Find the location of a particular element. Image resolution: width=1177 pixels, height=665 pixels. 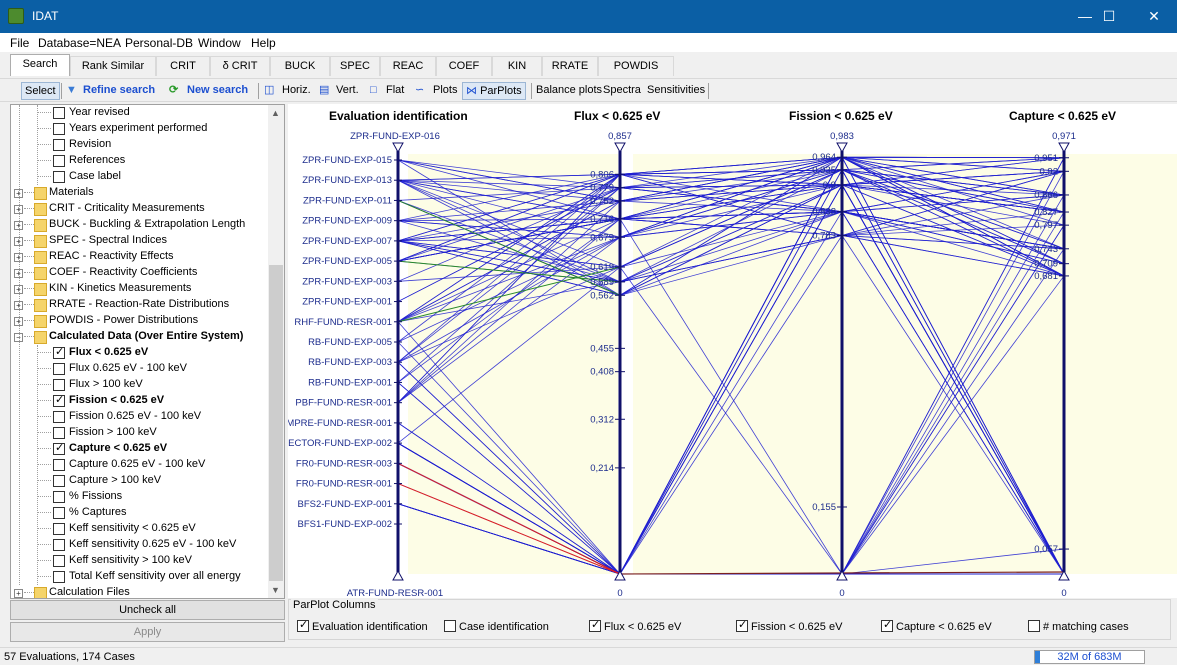

column-option-capture: Capture < 0.625 eV is located at coordinates (936, 625).